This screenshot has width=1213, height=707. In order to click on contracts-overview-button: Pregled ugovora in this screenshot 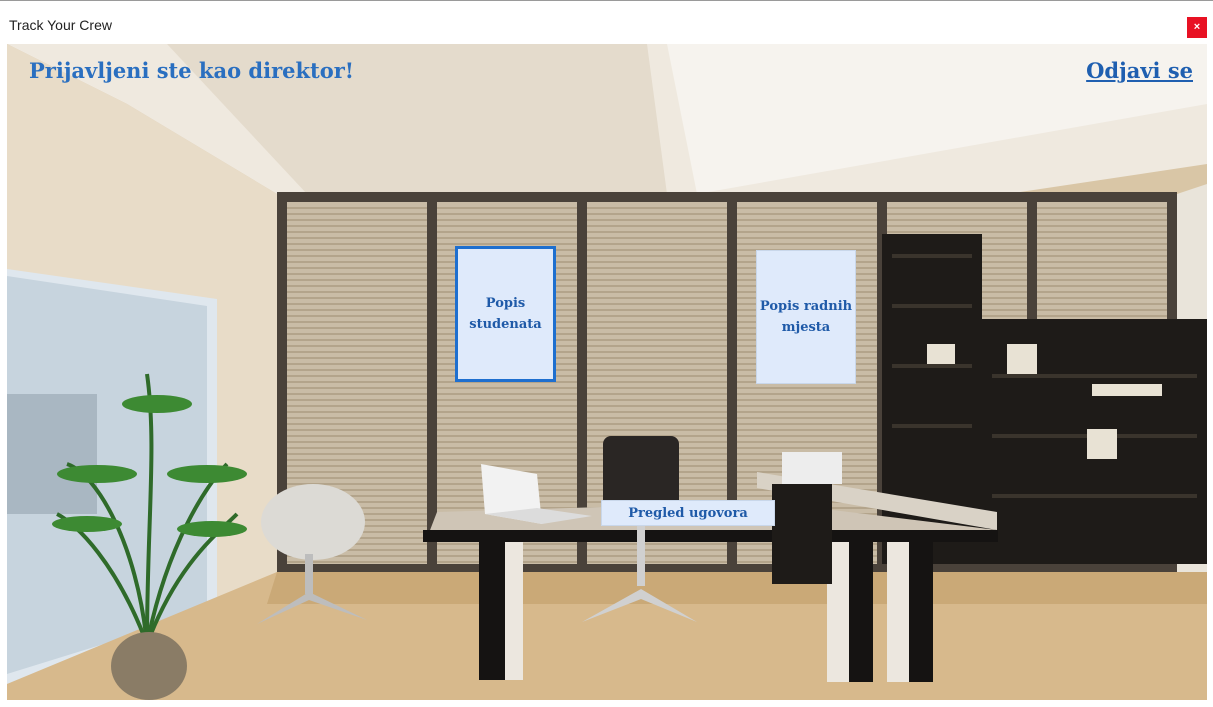, I will do `click(688, 513)`.